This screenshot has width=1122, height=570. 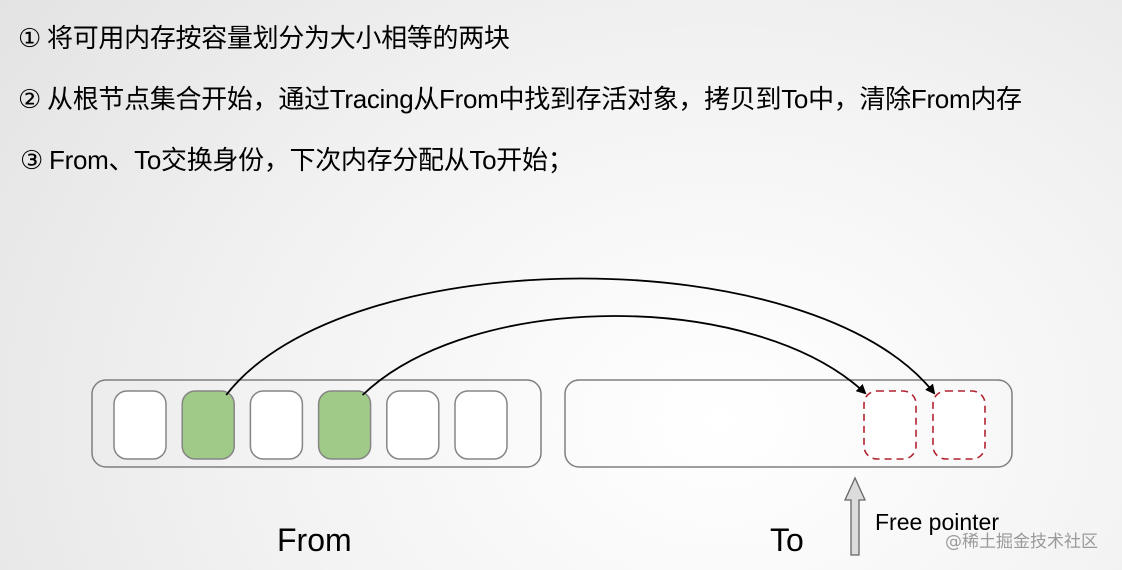 What do you see at coordinates (787, 540) in the screenshot?
I see `to-space-label: To` at bounding box center [787, 540].